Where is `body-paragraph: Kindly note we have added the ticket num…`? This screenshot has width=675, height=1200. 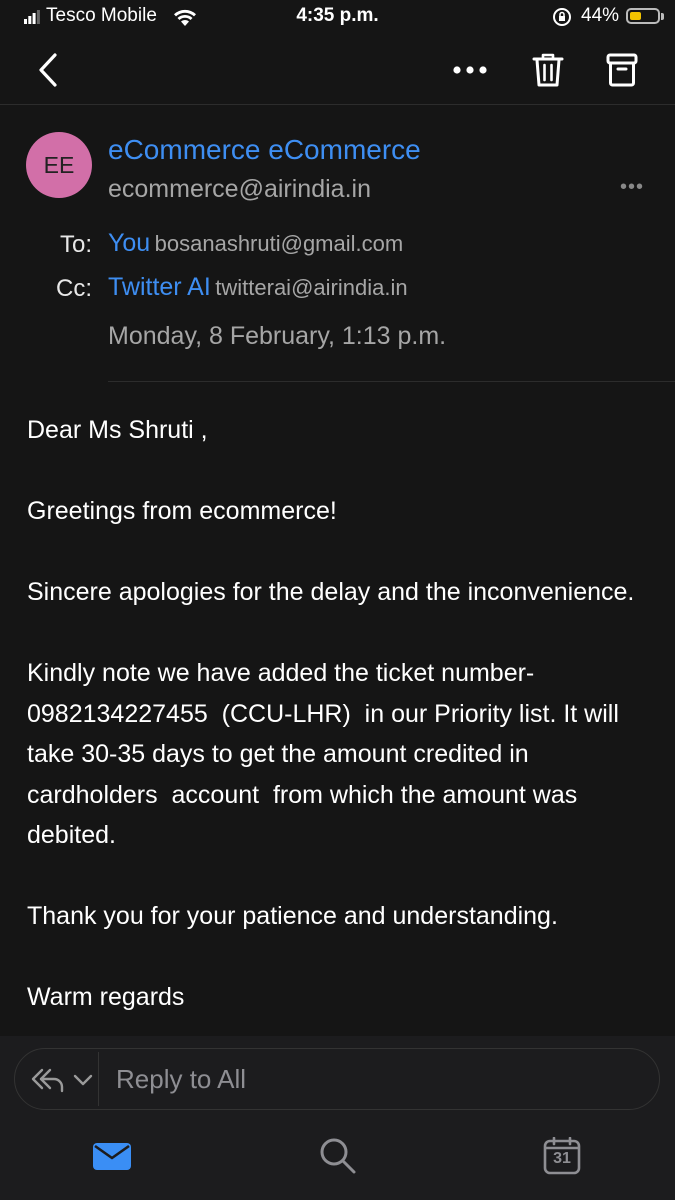
body-paragraph: Kindly note we have added the ticket num… is located at coordinates (326, 754).